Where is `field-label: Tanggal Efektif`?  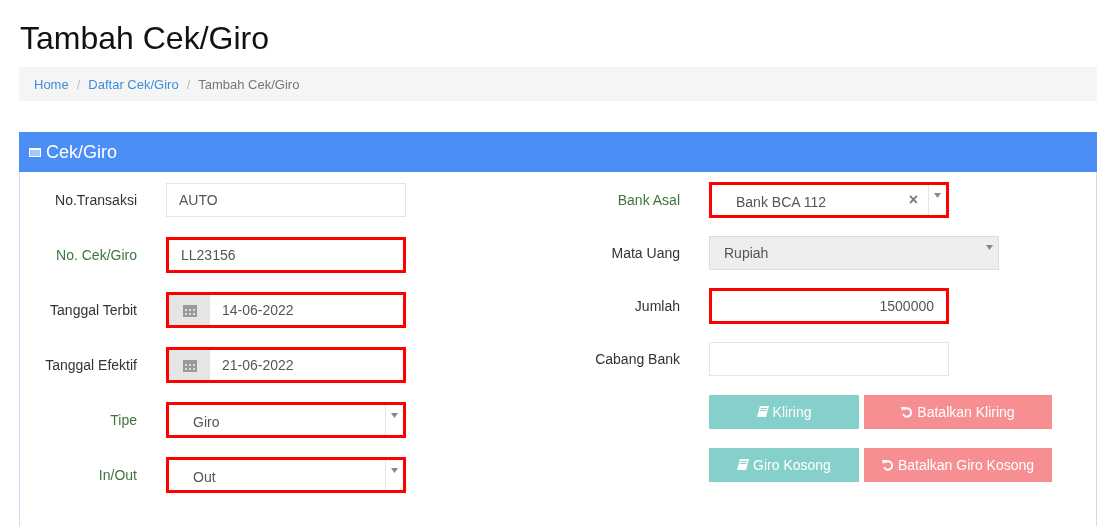 field-label: Tanggal Efektif is located at coordinates (90, 365).